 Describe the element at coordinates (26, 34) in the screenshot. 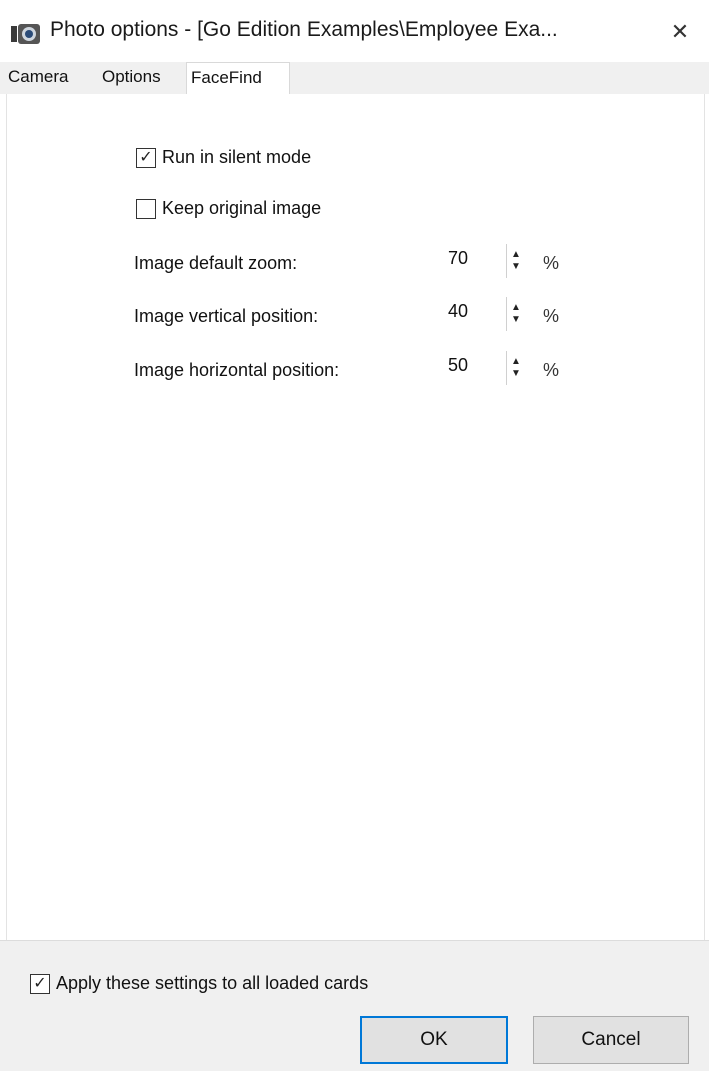

I see `camera-app-icon` at that location.